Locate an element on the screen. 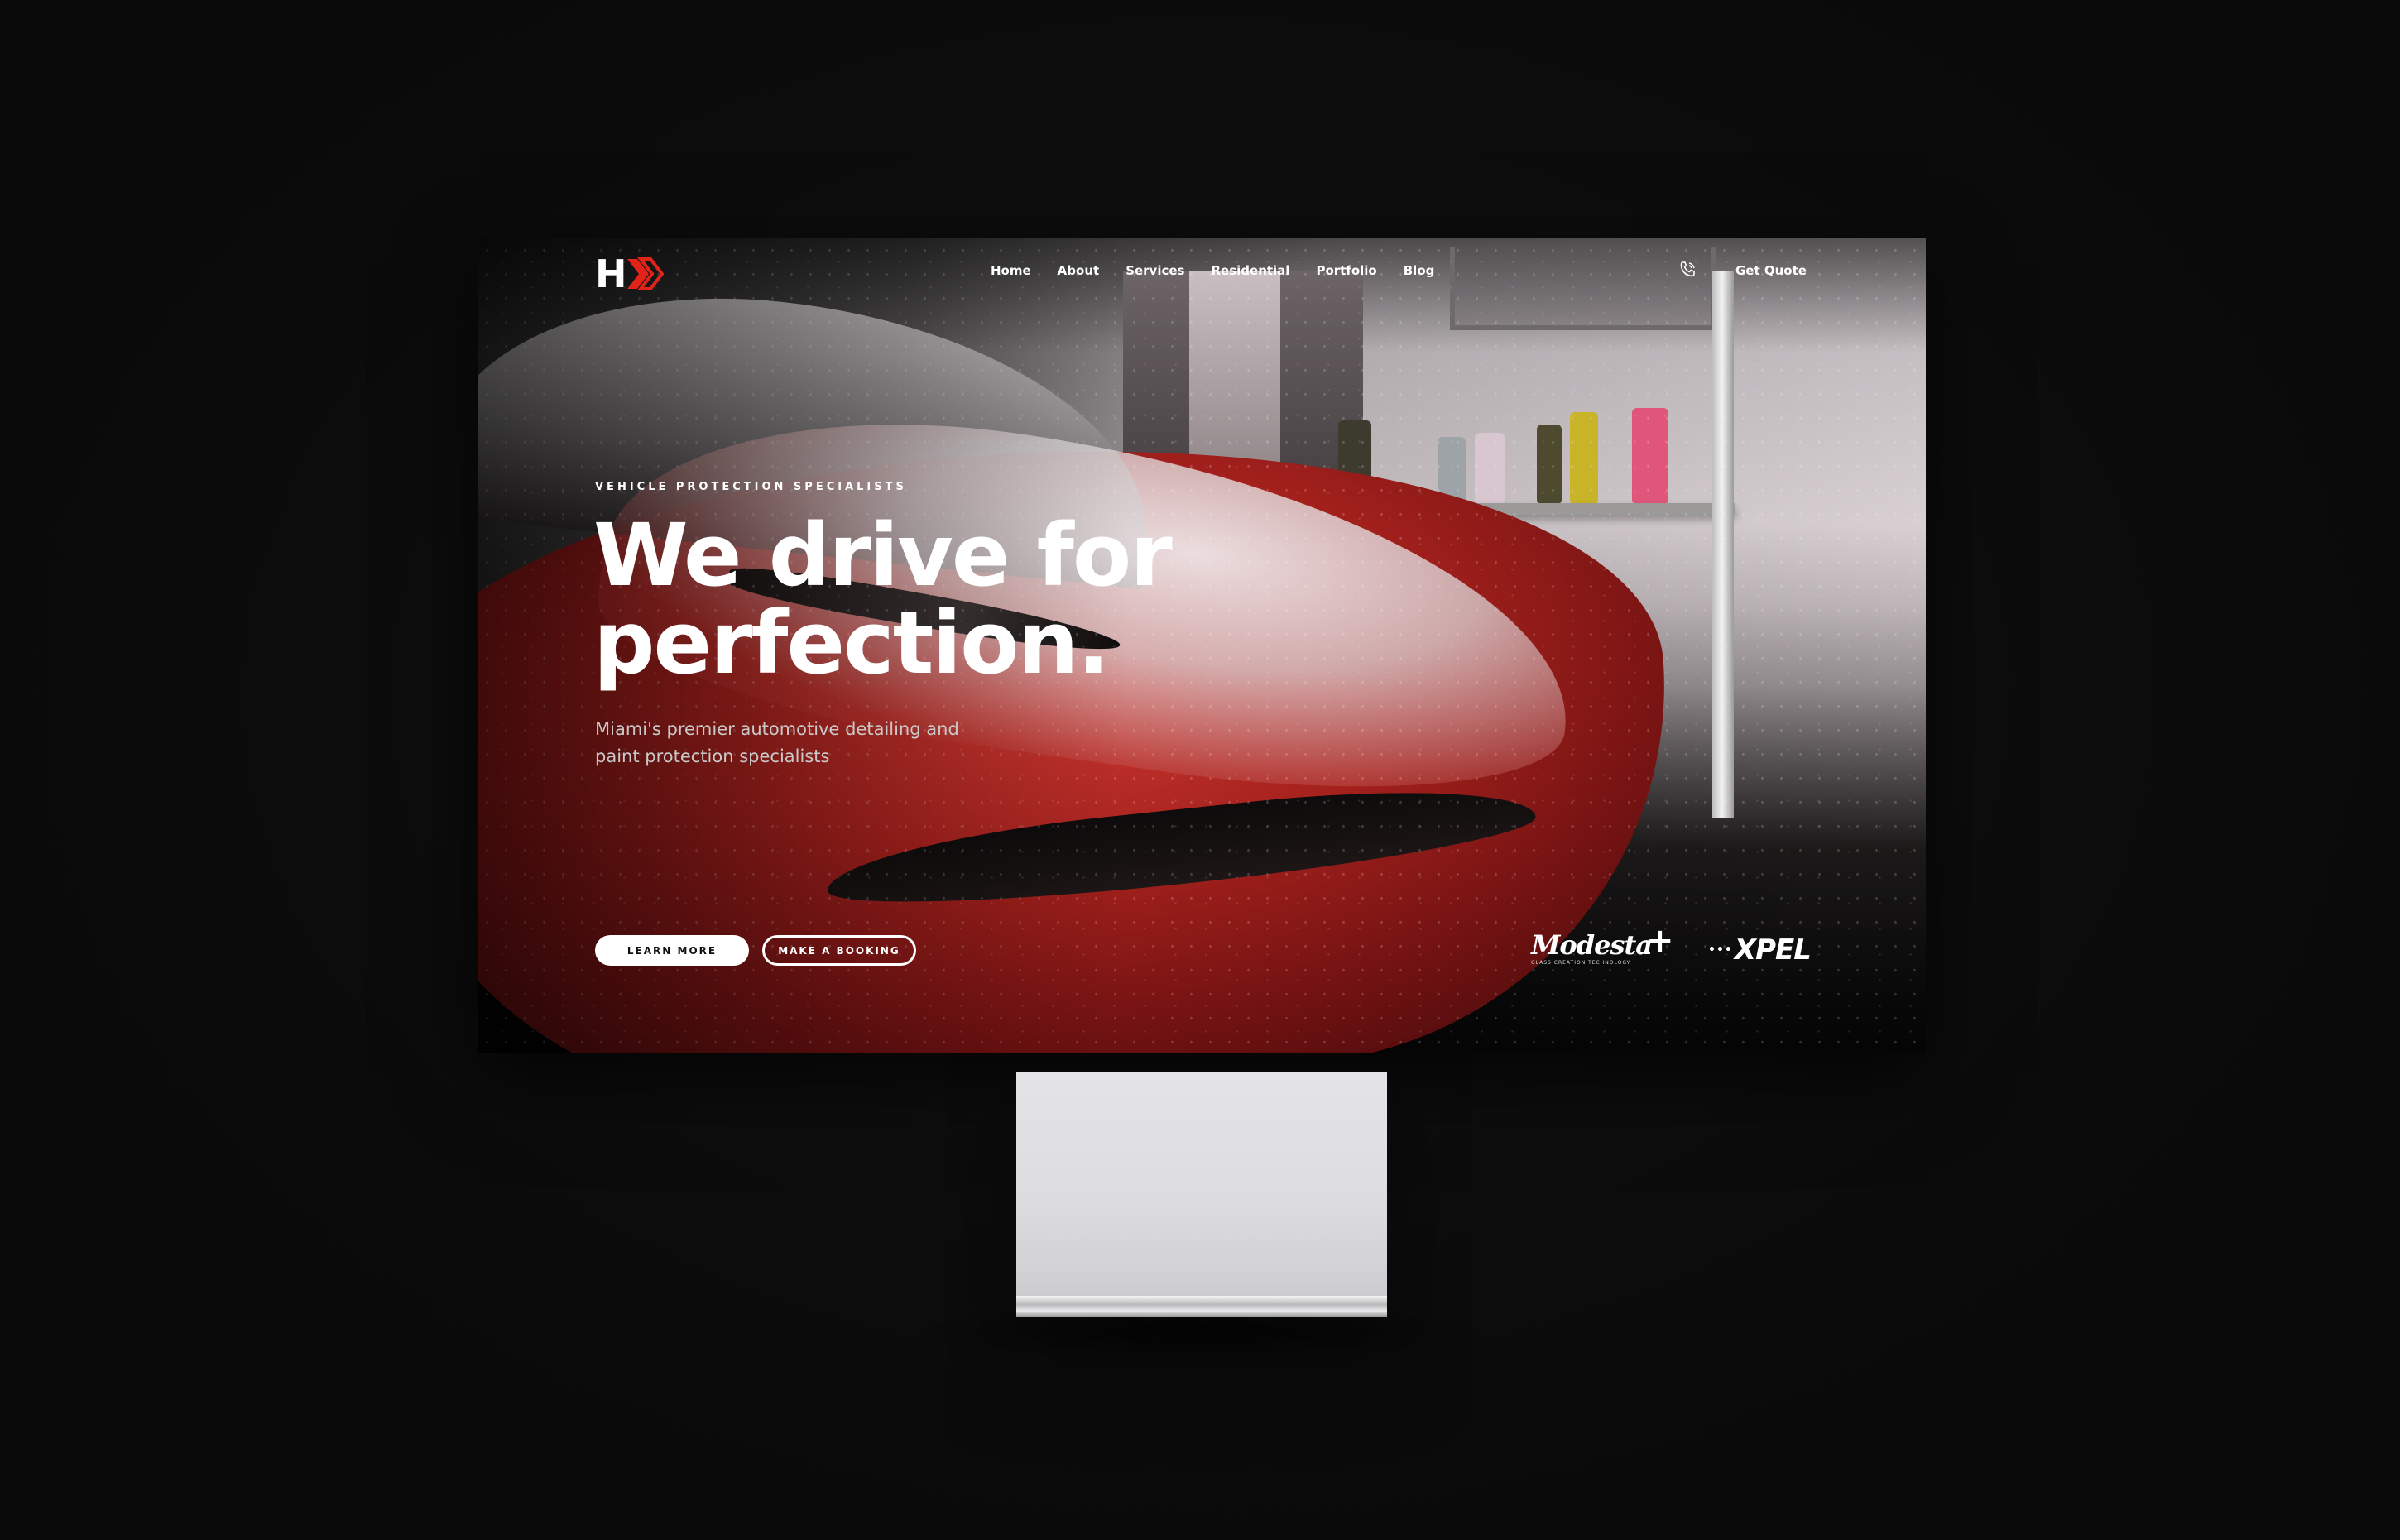  monitor-stand-base is located at coordinates (1201, 1306).